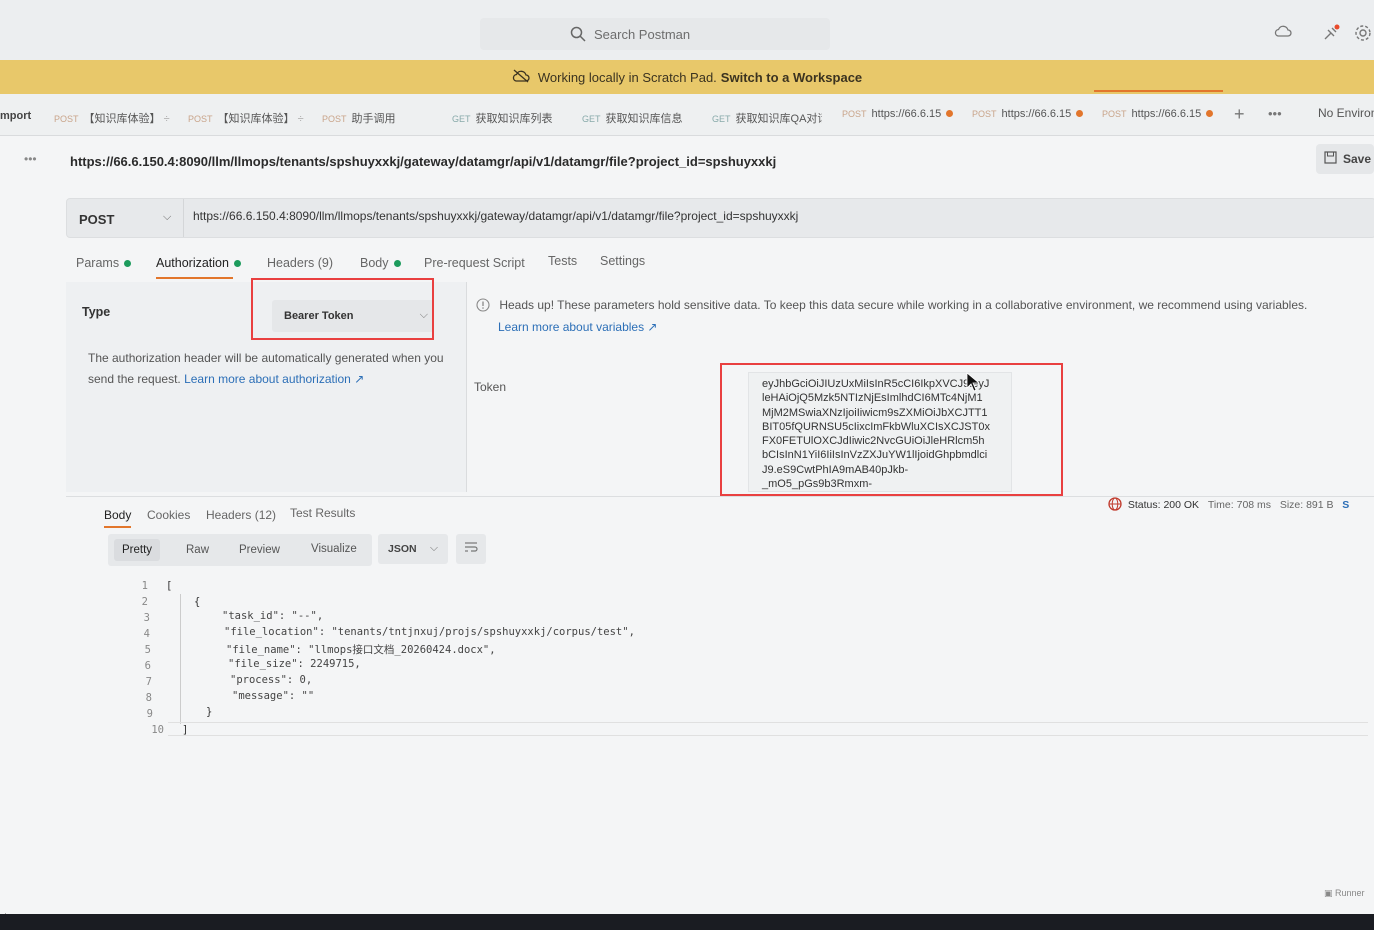  What do you see at coordinates (197, 550) in the screenshot?
I see `raw-button: Raw` at bounding box center [197, 550].